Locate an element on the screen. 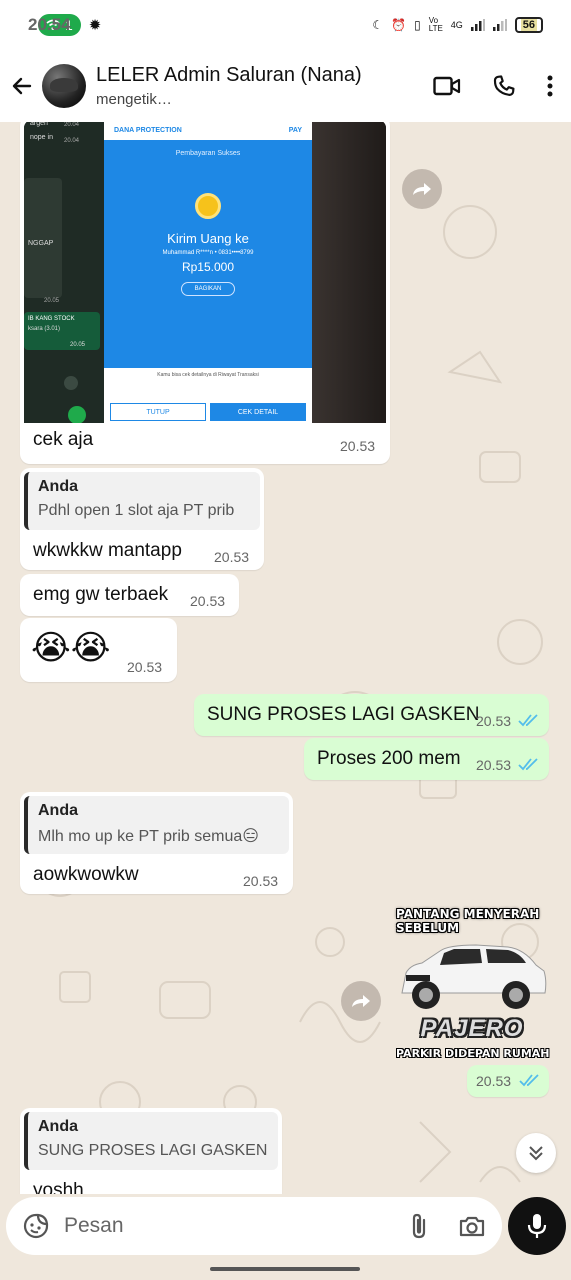  phone-call-icon is located at coordinates (504, 86).